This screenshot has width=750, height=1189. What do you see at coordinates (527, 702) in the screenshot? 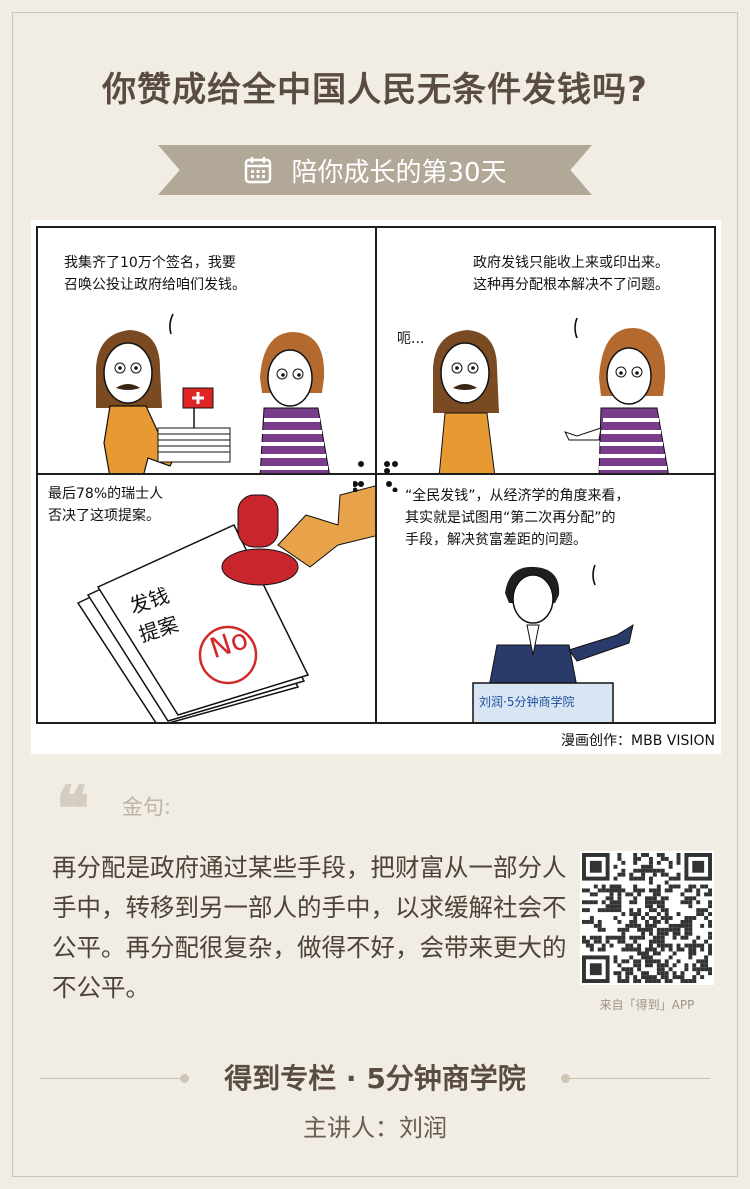
I see `podium-label: 刘润·5分钟商学院` at bounding box center [527, 702].